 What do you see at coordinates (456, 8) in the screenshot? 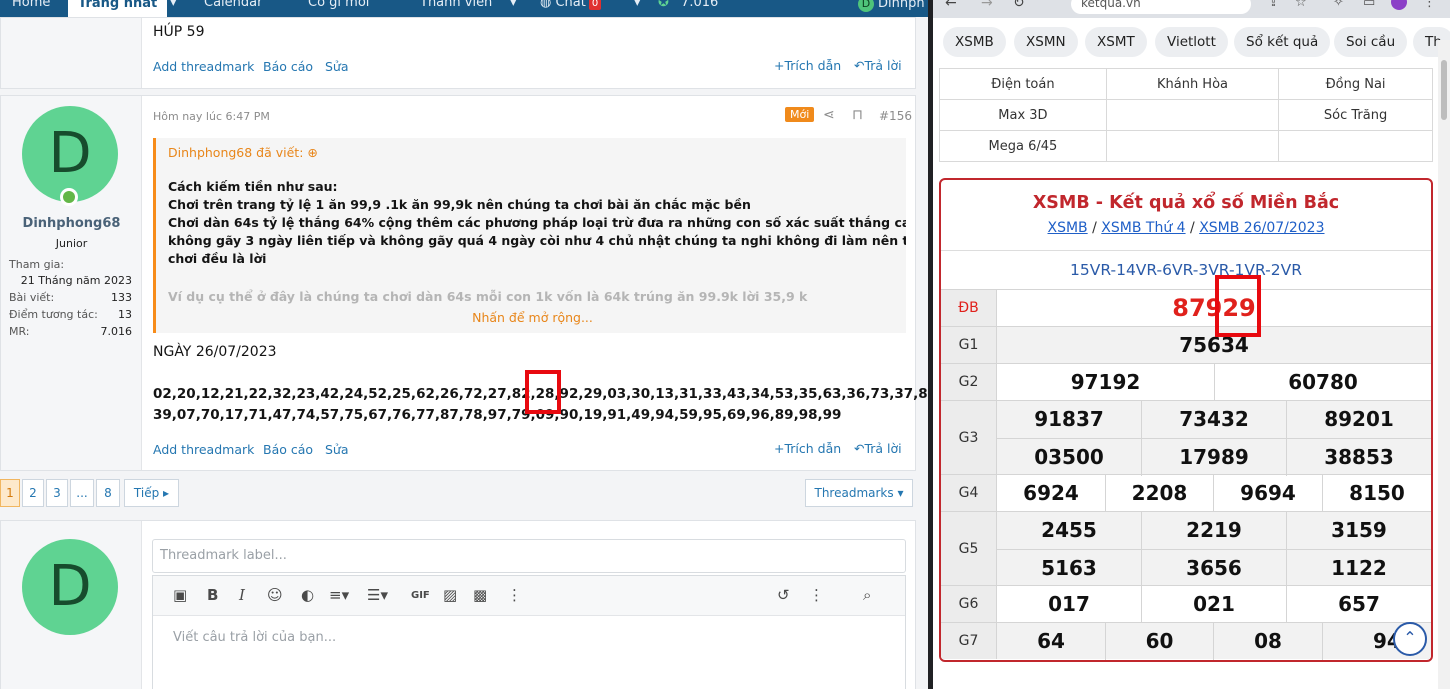
I see `nav-members: Thành viên` at bounding box center [456, 8].